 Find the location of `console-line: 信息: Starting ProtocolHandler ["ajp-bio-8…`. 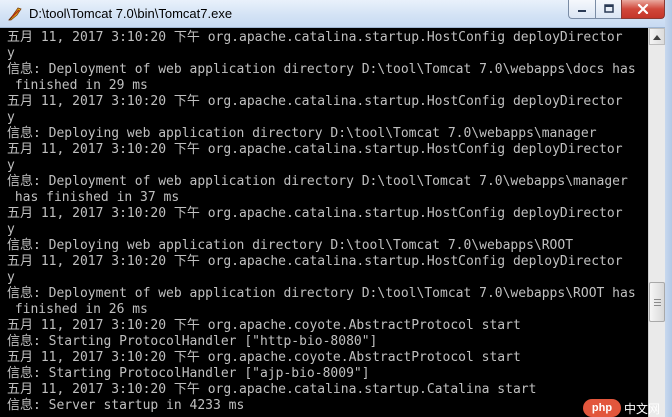

console-line: 信息: Starting ProtocolHandler ["ajp-bio-8… is located at coordinates (188, 373).